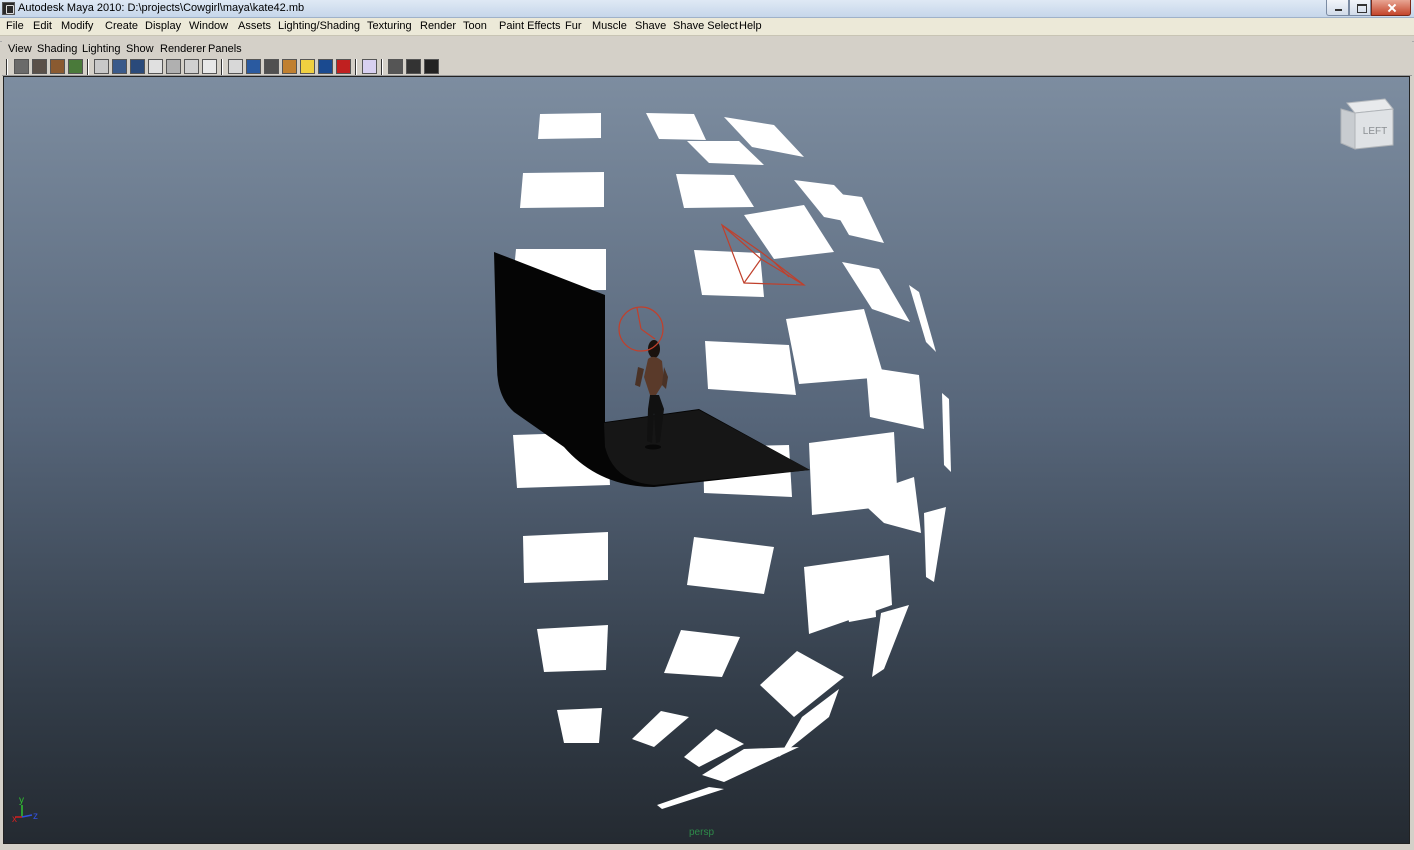 The image size is (1414, 850). Describe the element at coordinates (389, 26) in the screenshot. I see `menu-texturing: Texturing` at that location.